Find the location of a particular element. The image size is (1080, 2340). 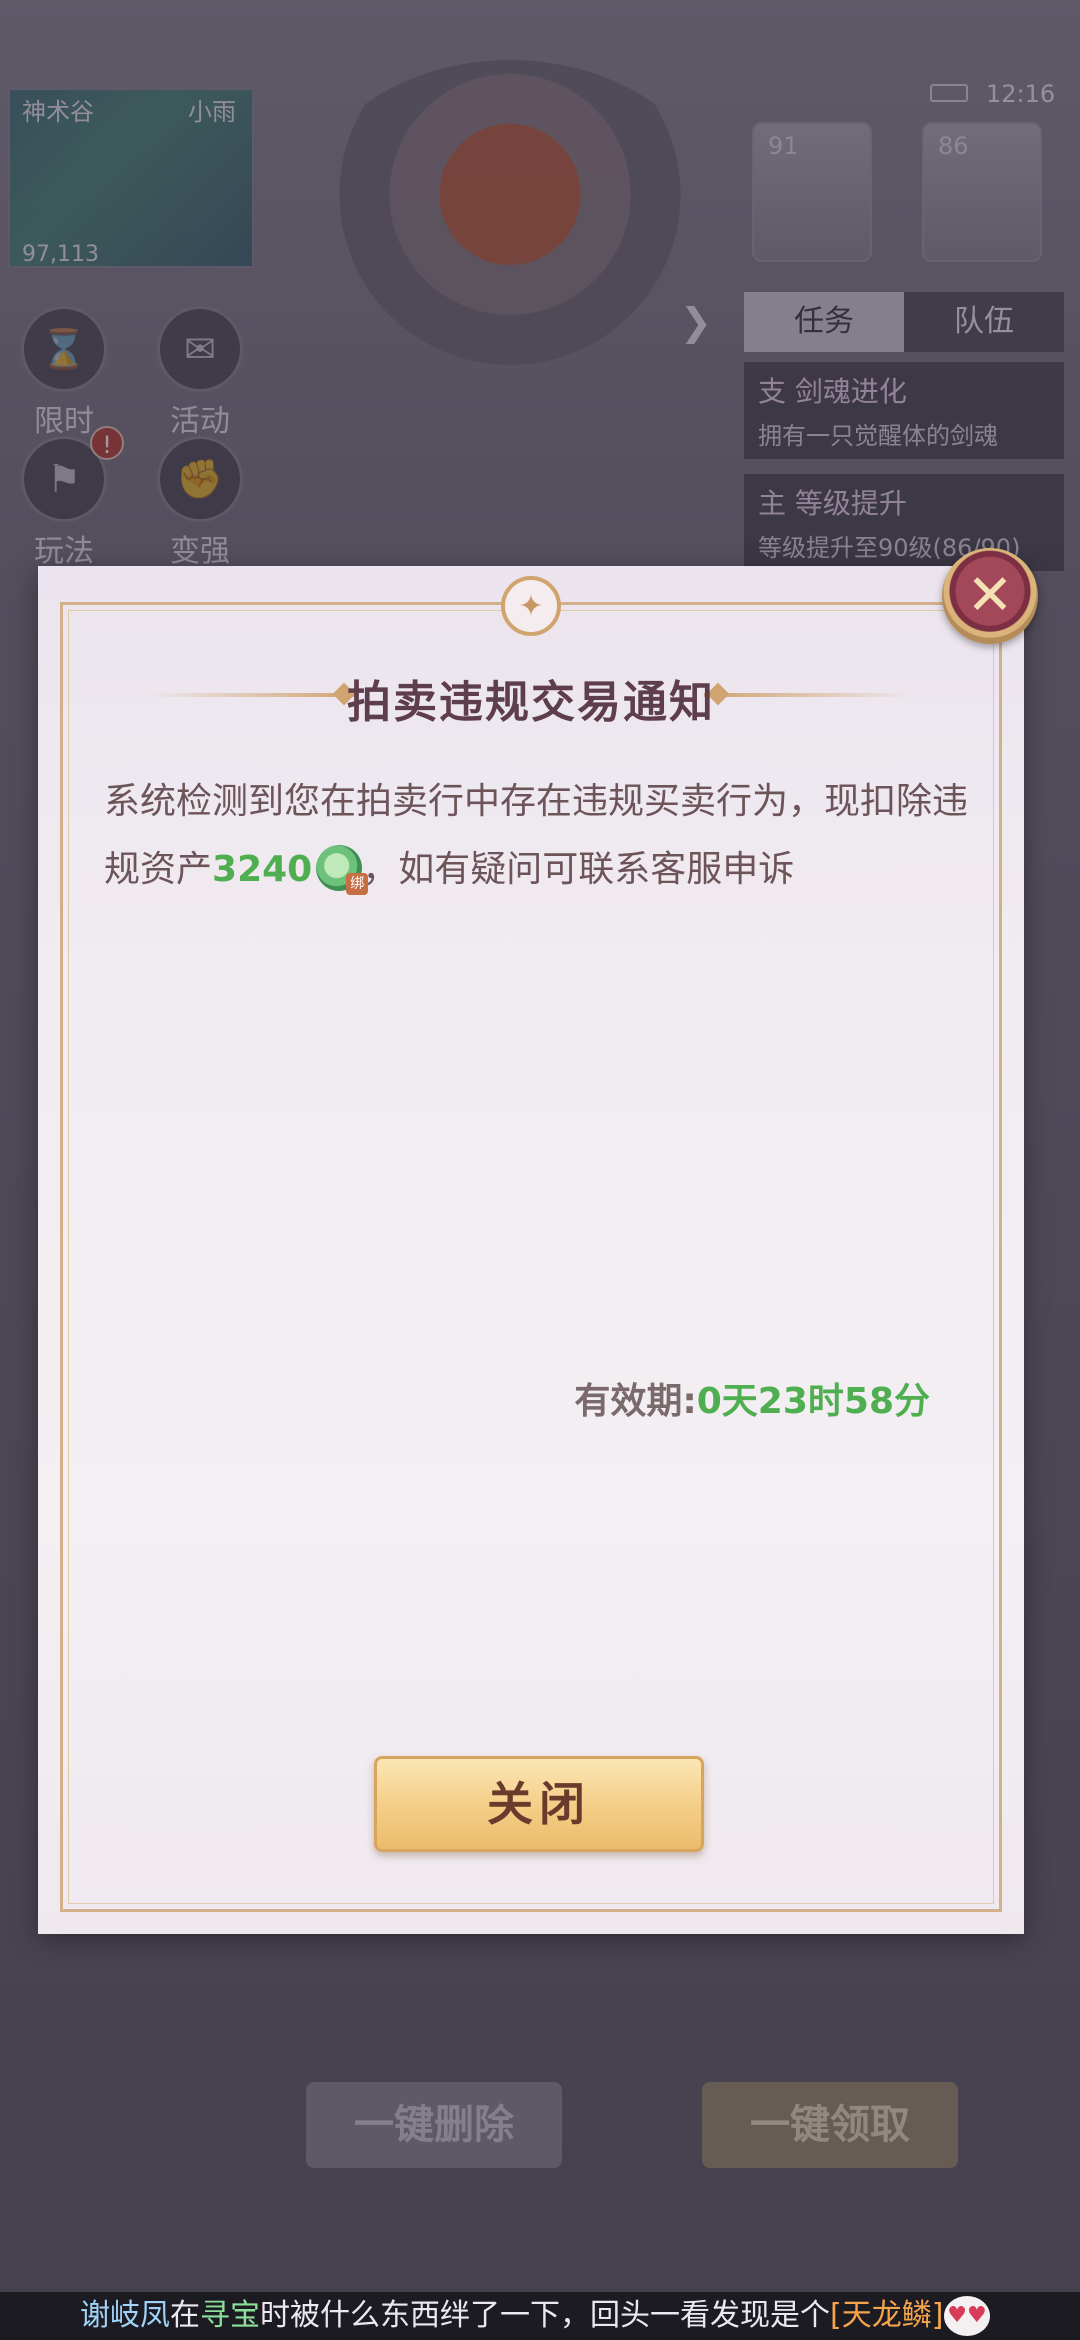

close-icon: ✕ is located at coordinates (990, 596).